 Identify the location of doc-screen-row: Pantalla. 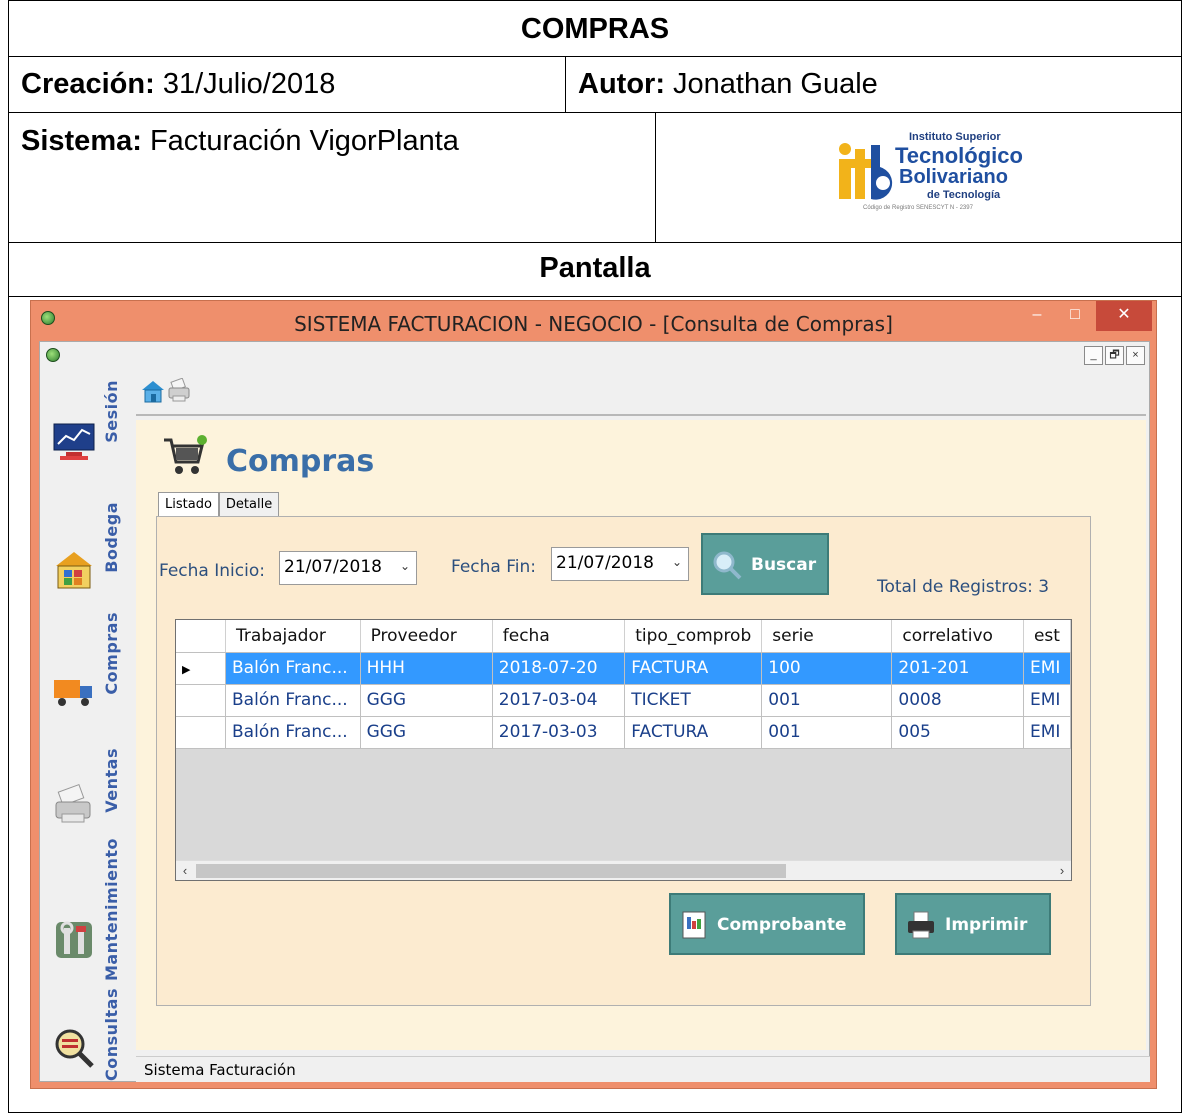
(595, 270).